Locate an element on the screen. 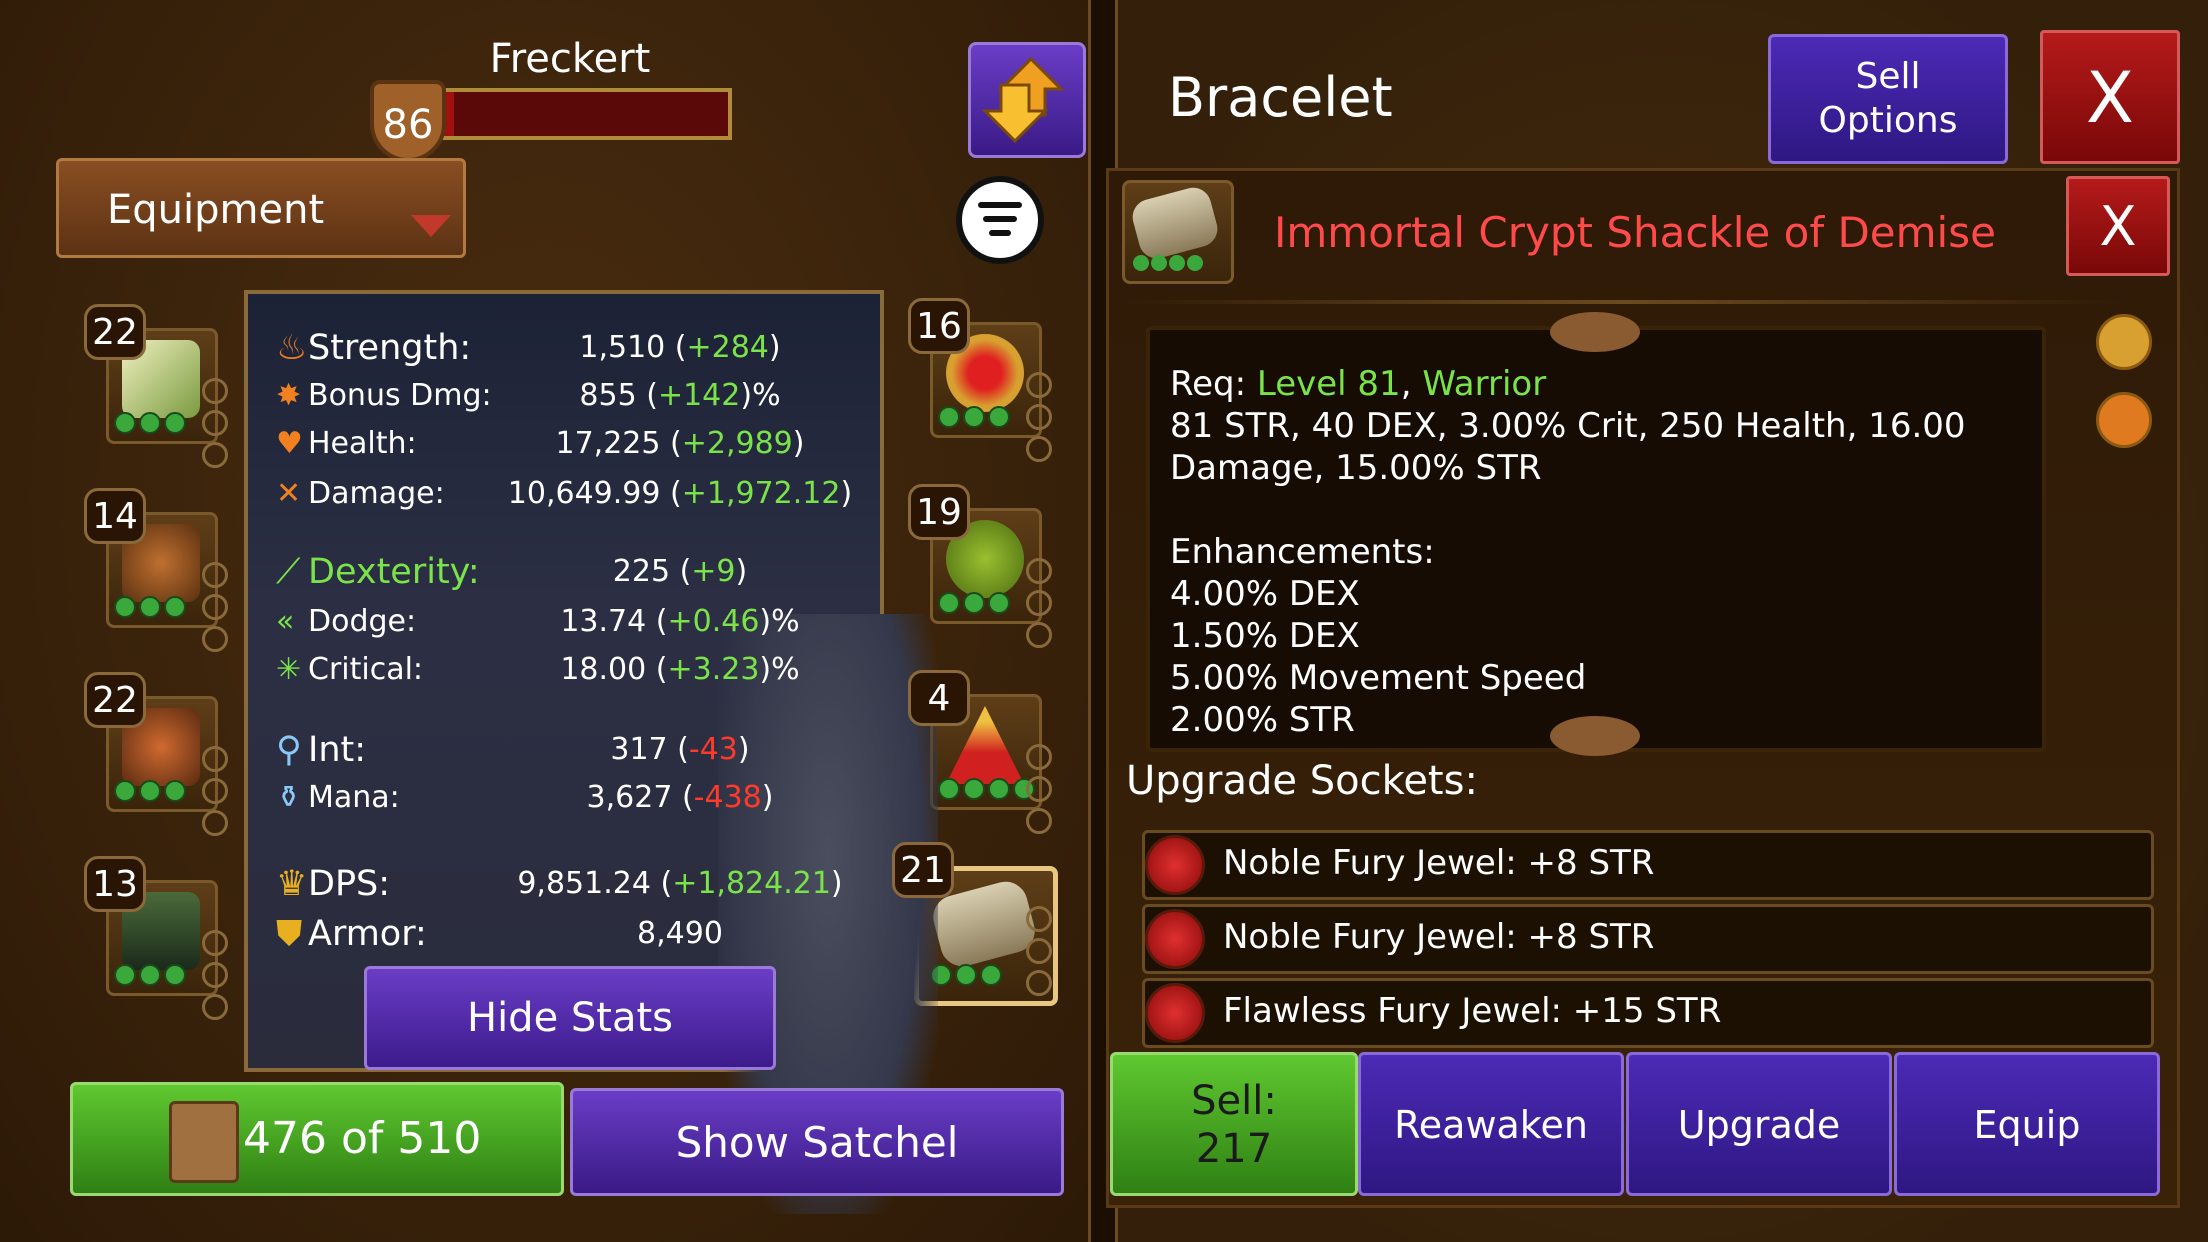 Image resolution: width=2208 pixels, height=1242 pixels. stat-dodge: «Dodge: is located at coordinates (346, 621).